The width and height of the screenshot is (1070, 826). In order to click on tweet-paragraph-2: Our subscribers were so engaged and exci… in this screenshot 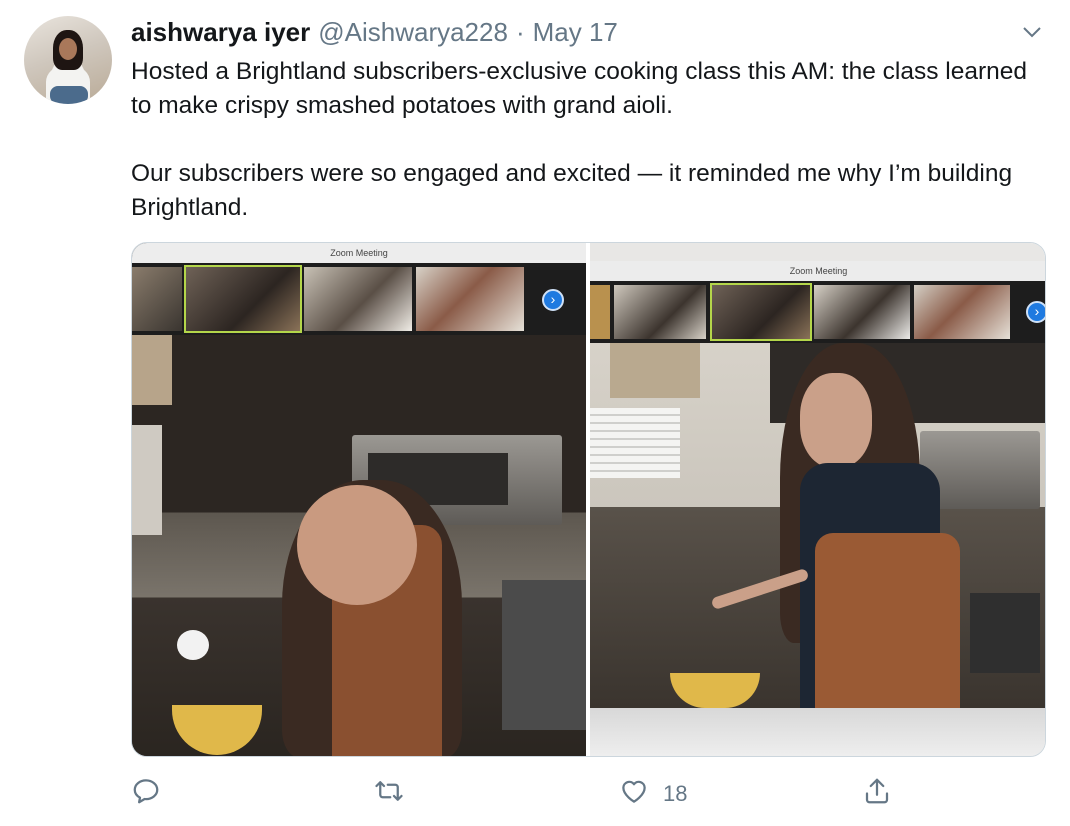, I will do `click(572, 190)`.